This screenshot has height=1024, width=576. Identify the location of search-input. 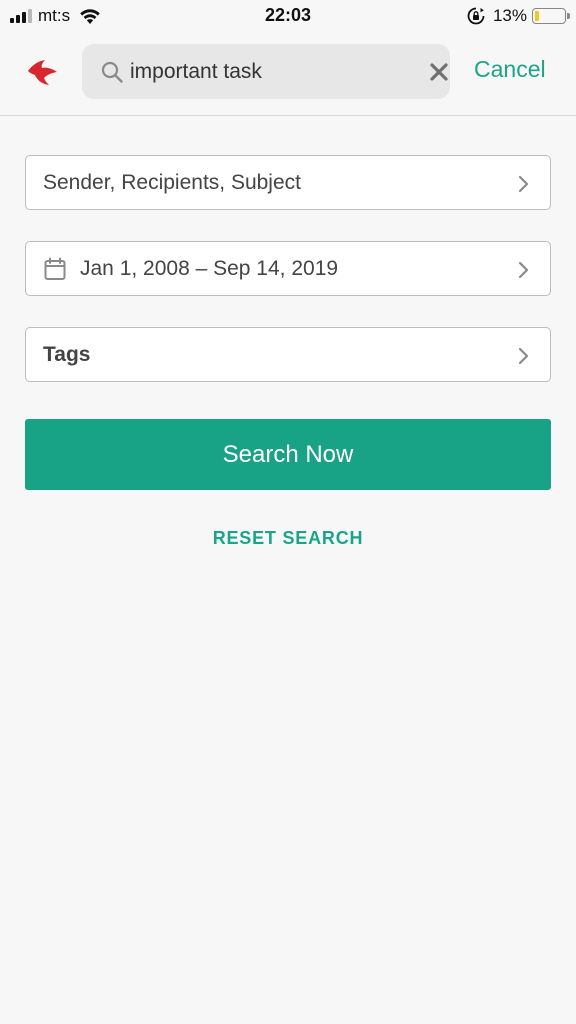
(275, 71).